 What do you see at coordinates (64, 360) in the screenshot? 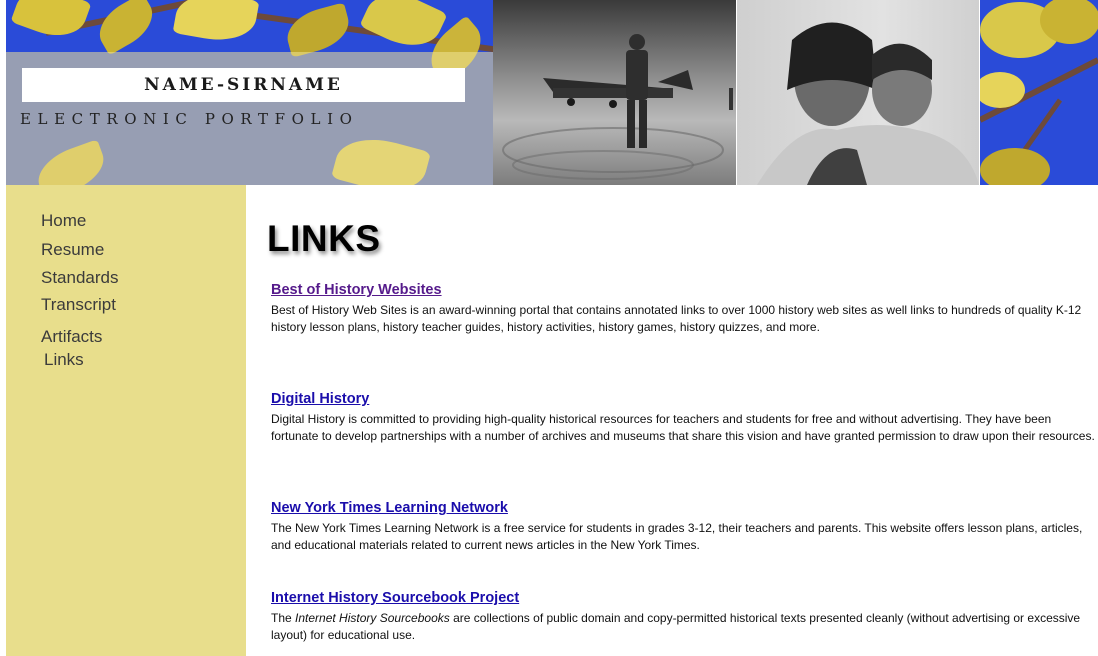
I see `nav-item-links: Links` at bounding box center [64, 360].